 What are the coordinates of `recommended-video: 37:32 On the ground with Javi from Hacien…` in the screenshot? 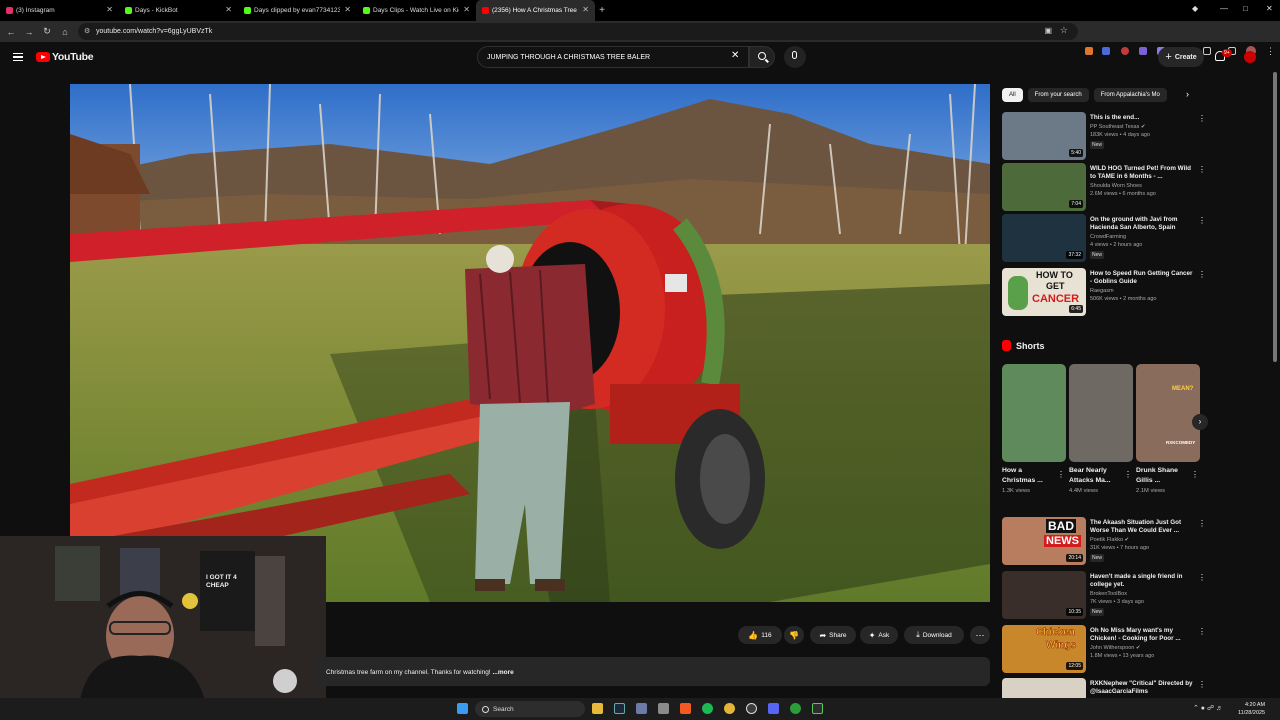 It's located at (1104, 238).